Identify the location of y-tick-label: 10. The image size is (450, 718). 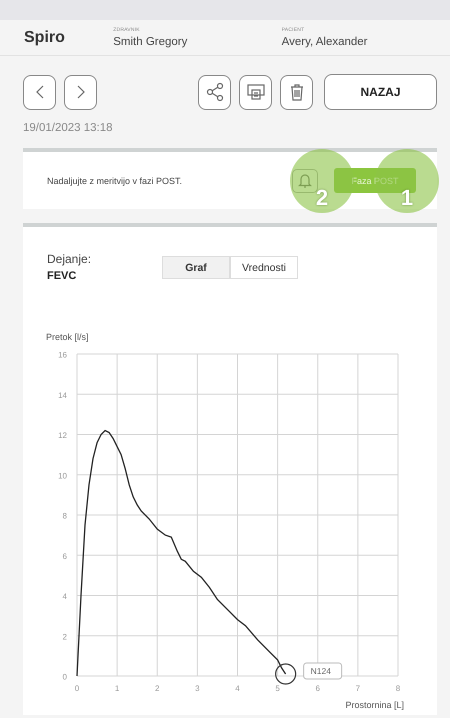
(62, 475).